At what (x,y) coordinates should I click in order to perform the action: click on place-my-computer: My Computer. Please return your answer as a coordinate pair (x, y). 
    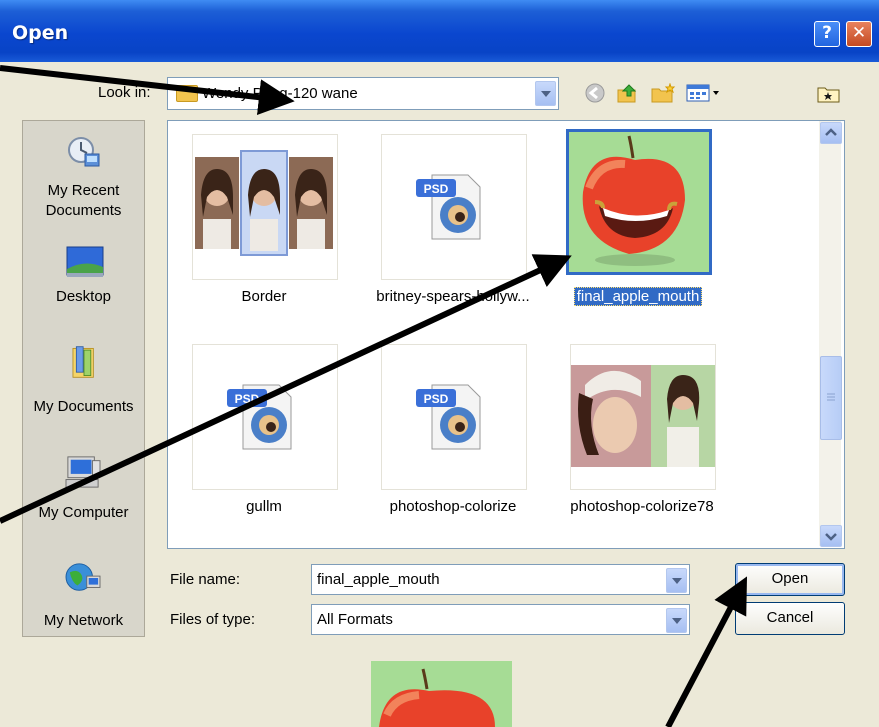
    Looking at the image, I should click on (83, 494).